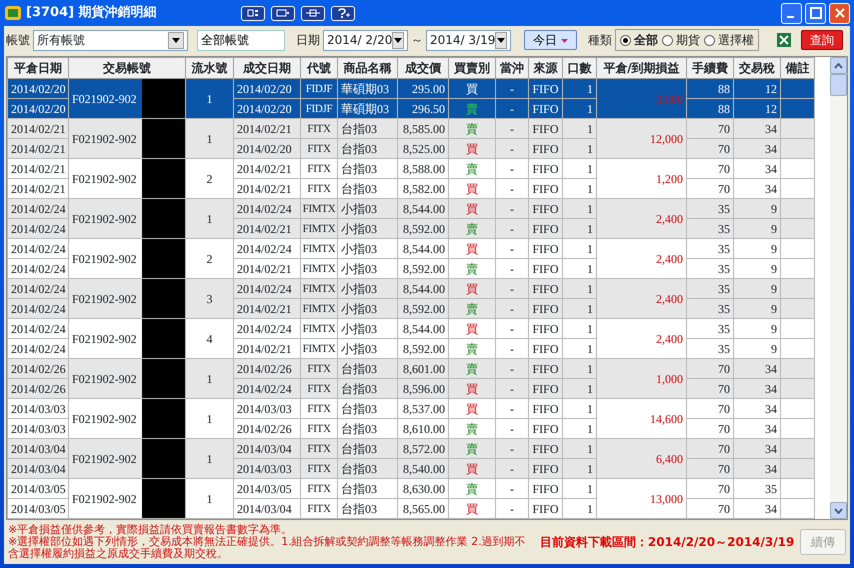 The image size is (854, 568). What do you see at coordinates (312, 13) in the screenshot?
I see `pin-icon` at bounding box center [312, 13].